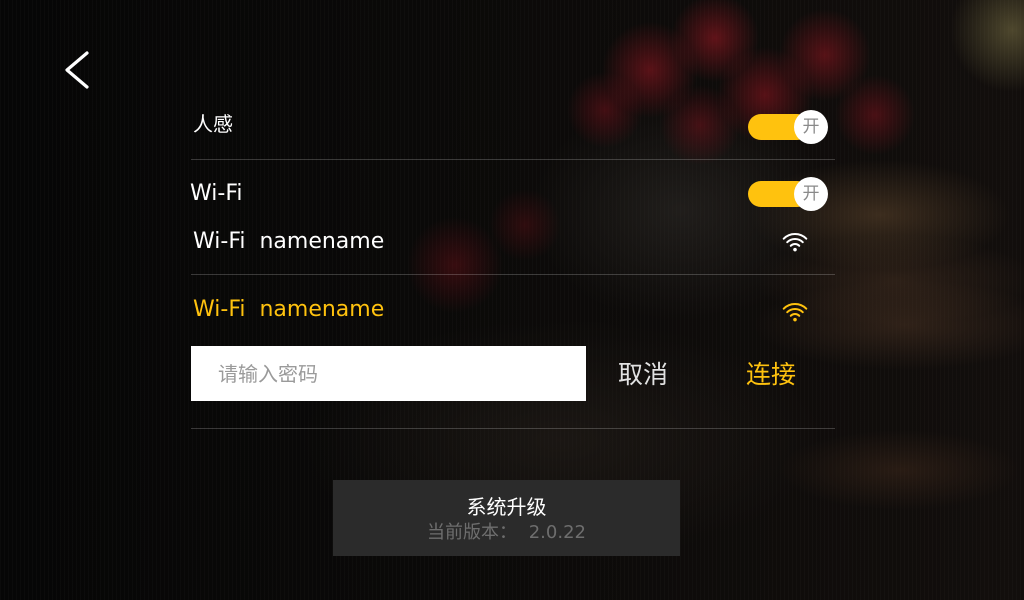 Image resolution: width=1024 pixels, height=600 pixels. I want to click on back-button, so click(78, 70).